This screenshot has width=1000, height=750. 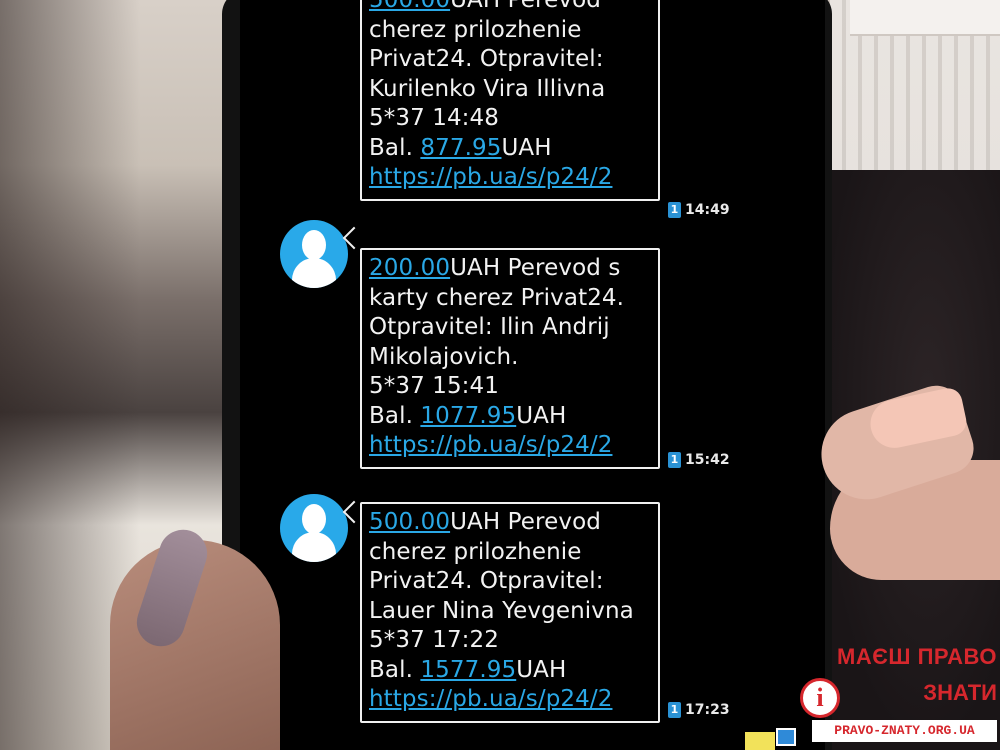 What do you see at coordinates (760, 741) in the screenshot?
I see `status-strip` at bounding box center [760, 741].